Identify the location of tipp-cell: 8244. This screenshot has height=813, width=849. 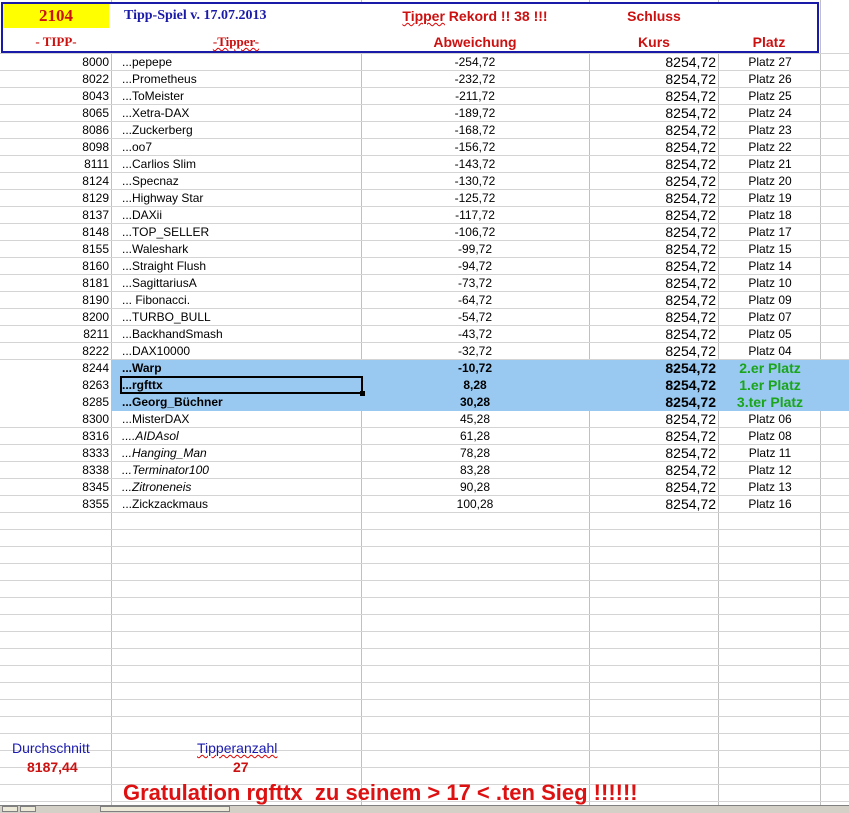
(54, 368).